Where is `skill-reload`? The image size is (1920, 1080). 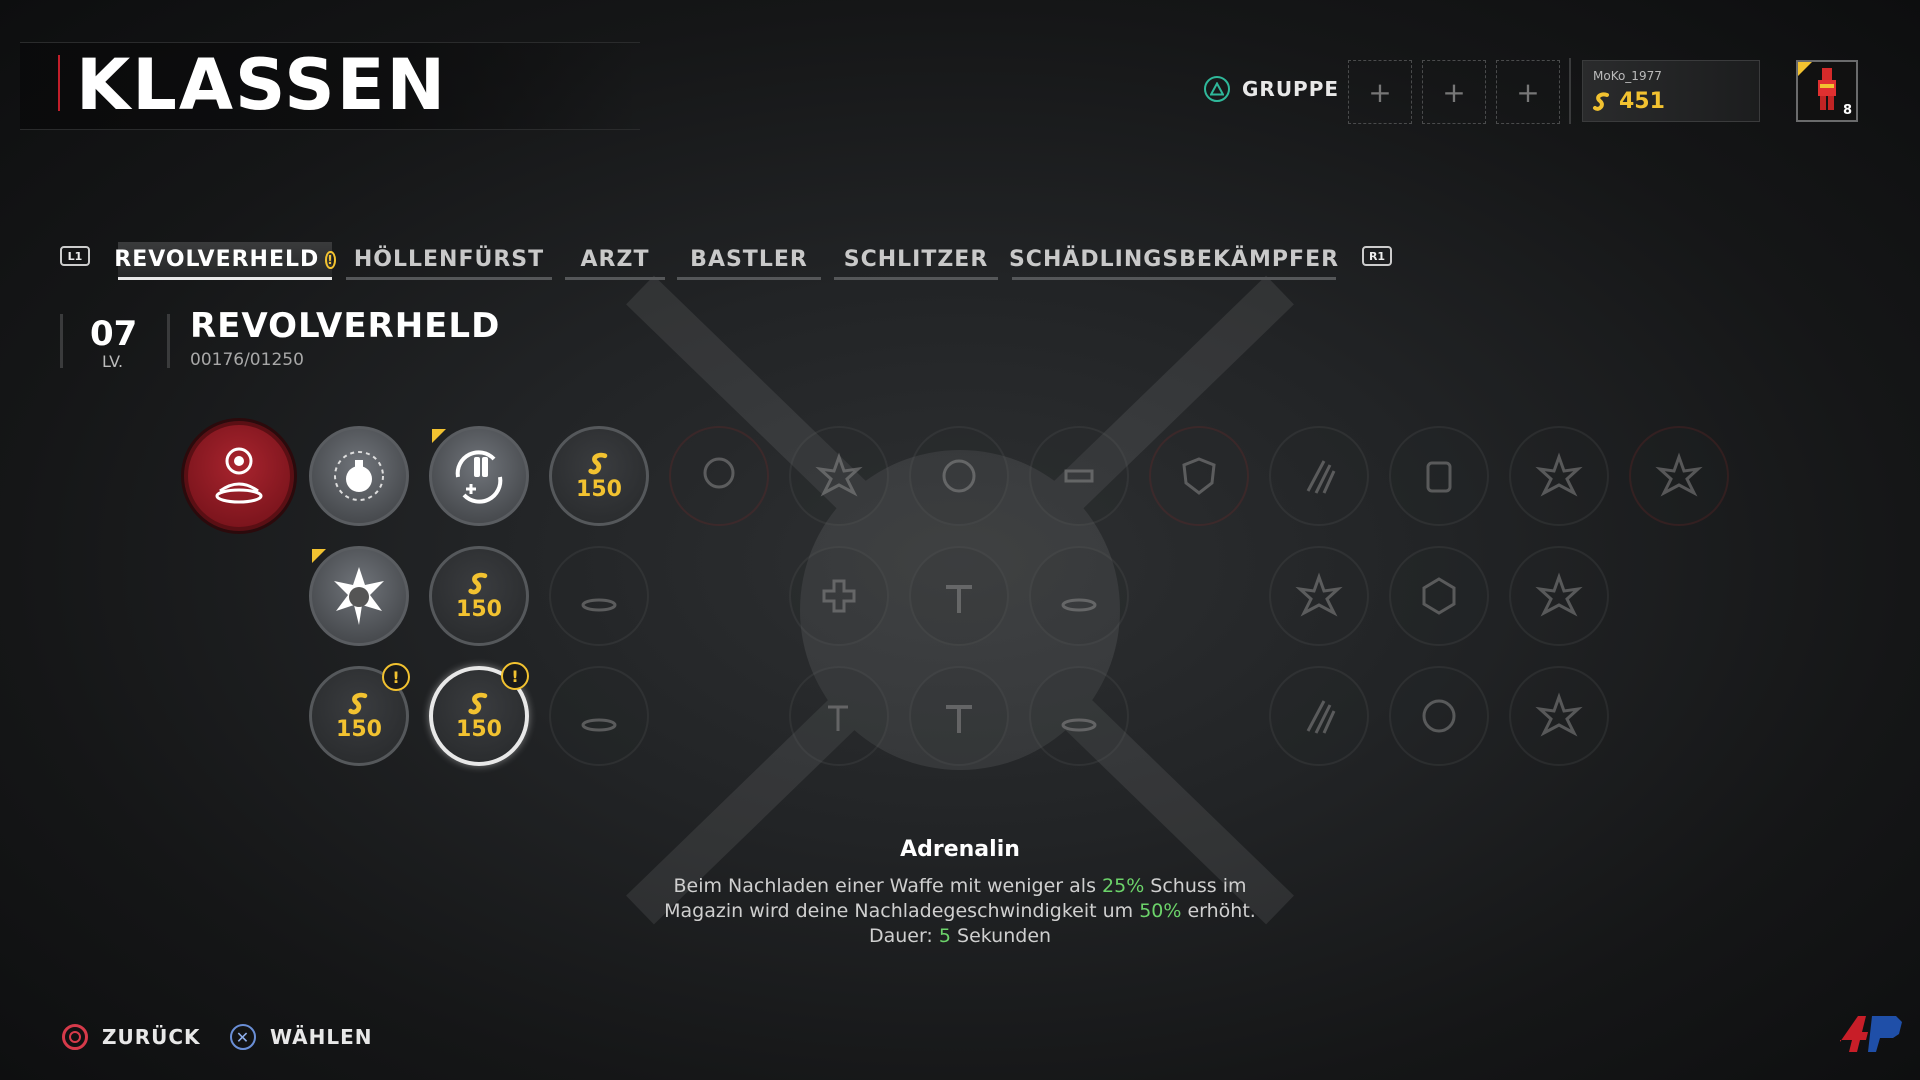
skill-reload is located at coordinates (479, 476).